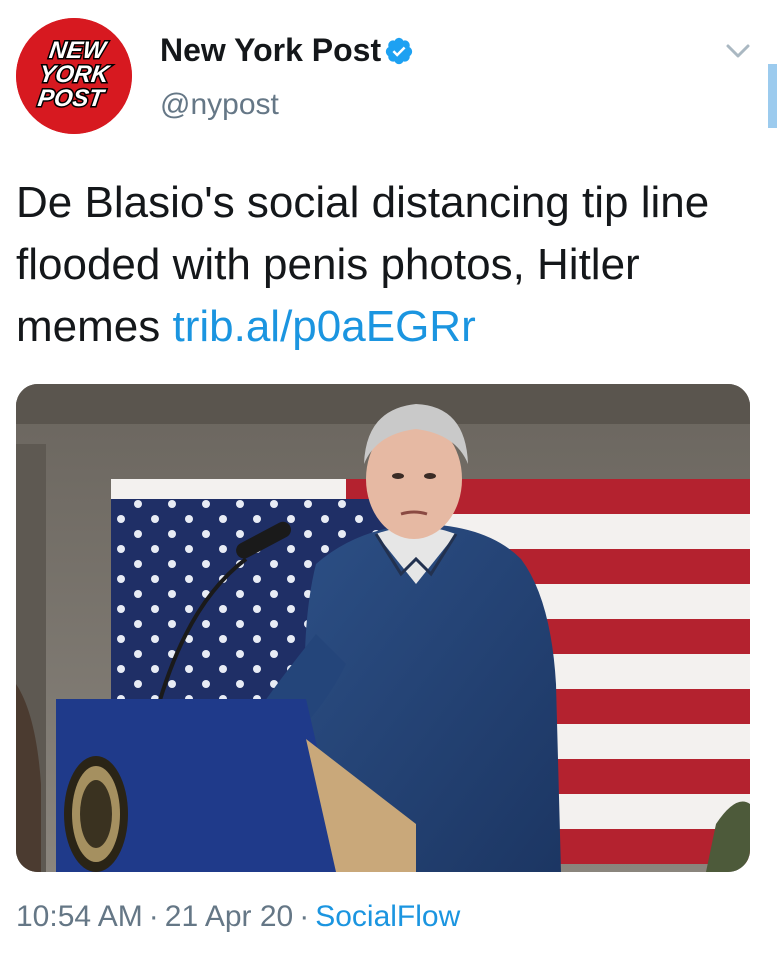  Describe the element at coordinates (387, 916) in the screenshot. I see `tweet-source: SocialFlow` at that location.